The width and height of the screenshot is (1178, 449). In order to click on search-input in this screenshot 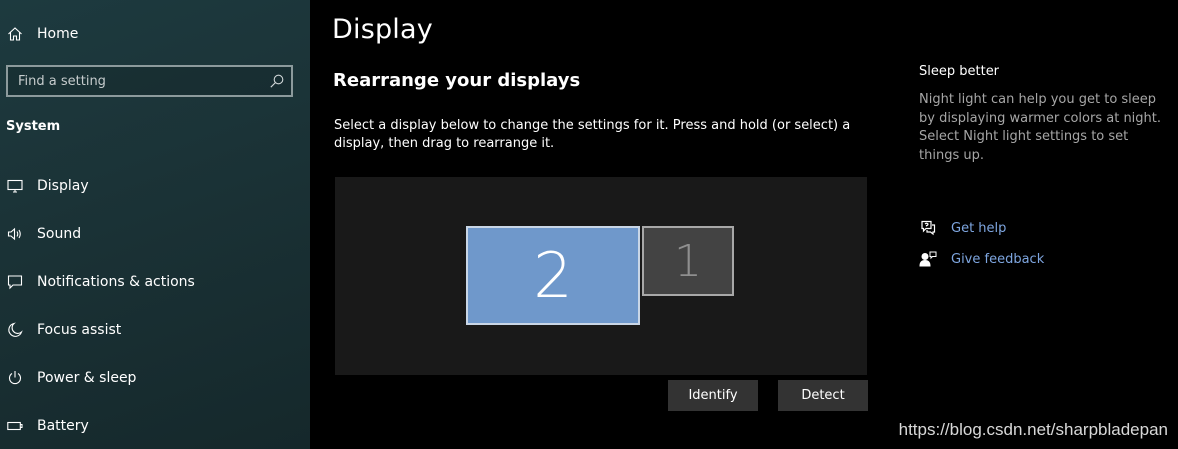, I will do `click(138, 81)`.